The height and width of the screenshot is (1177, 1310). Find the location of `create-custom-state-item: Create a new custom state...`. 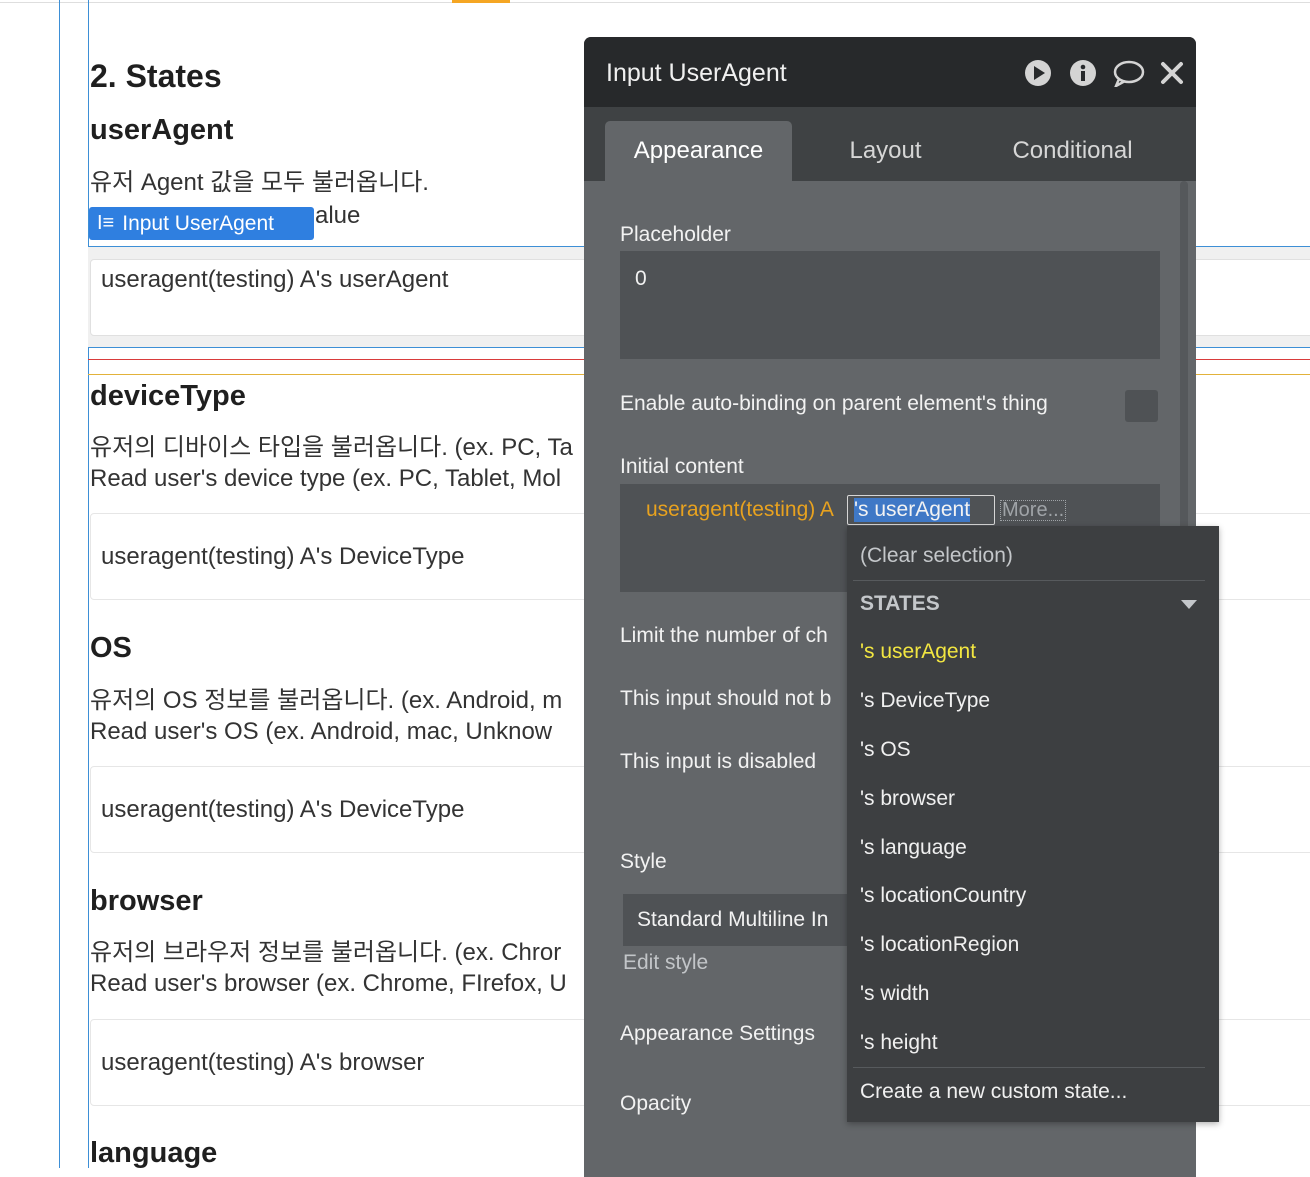

create-custom-state-item: Create a new custom state... is located at coordinates (993, 1092).